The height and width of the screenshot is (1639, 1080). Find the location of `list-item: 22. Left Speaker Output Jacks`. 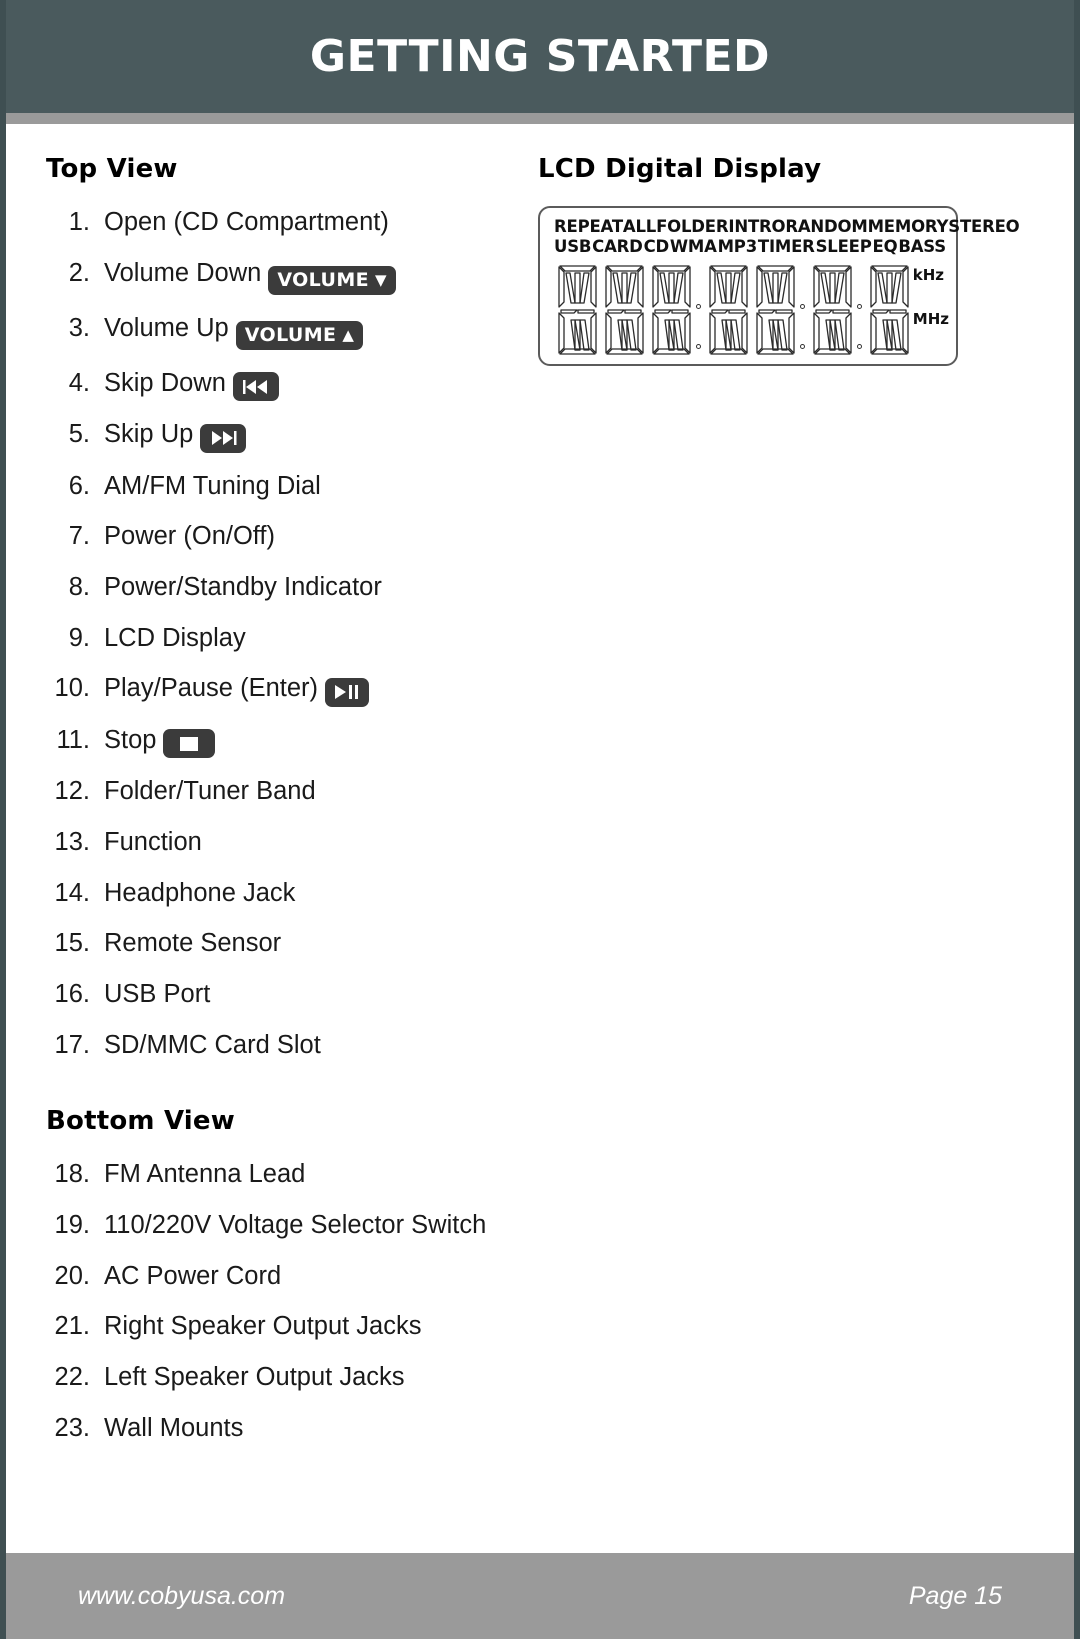

list-item: 22. Left Speaker Output Jacks is located at coordinates (281, 1378).